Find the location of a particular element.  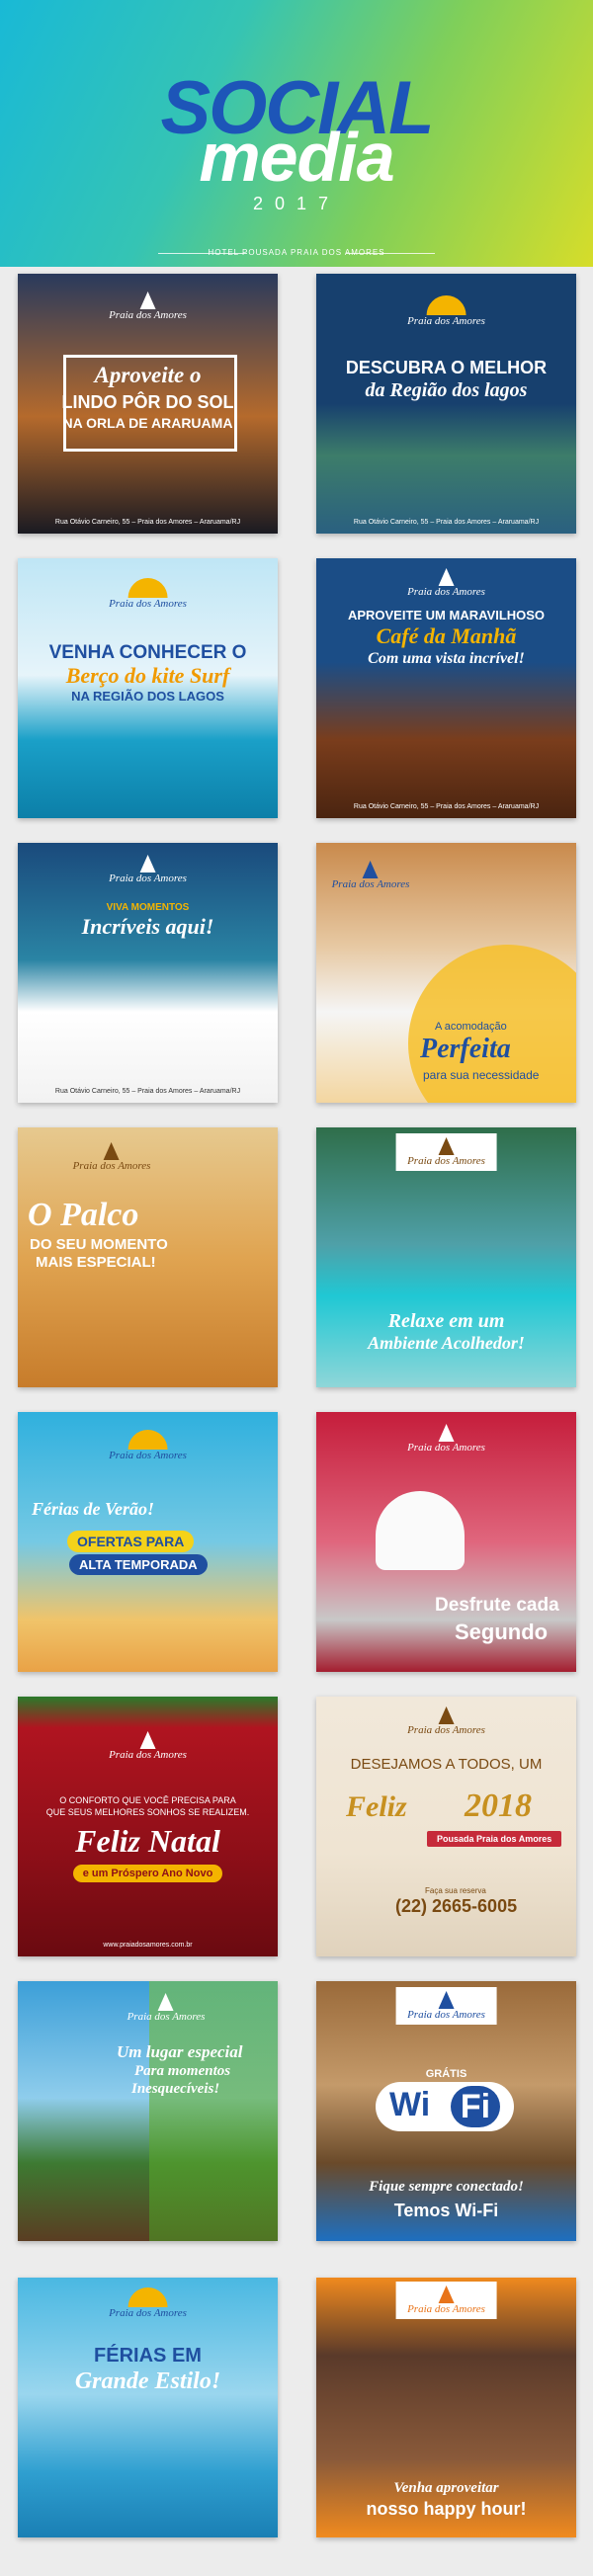

post-tagline: MAIS ESPECIAL! is located at coordinates (96, 1262).